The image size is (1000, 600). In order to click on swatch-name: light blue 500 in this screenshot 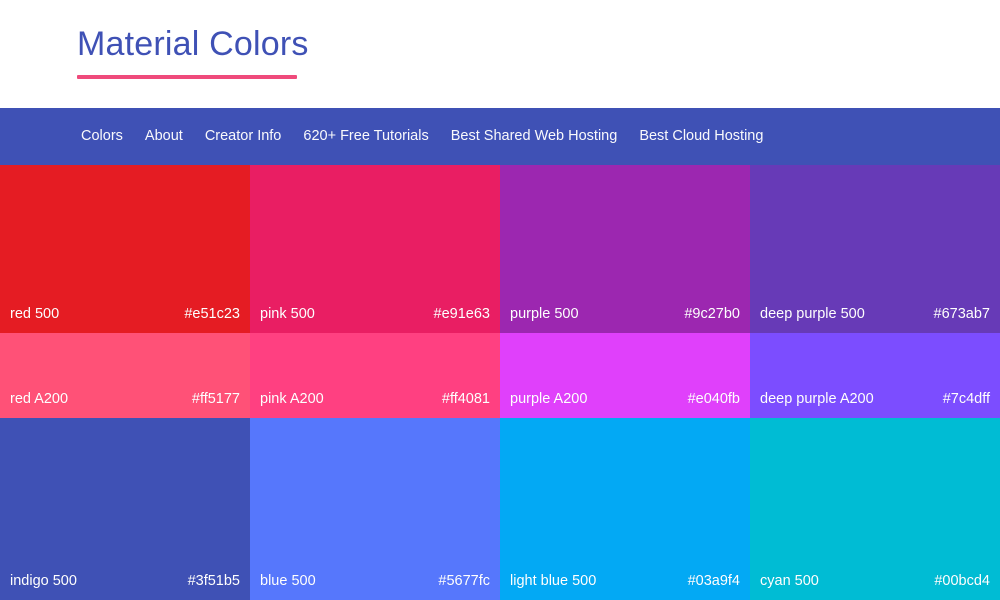, I will do `click(553, 581)`.